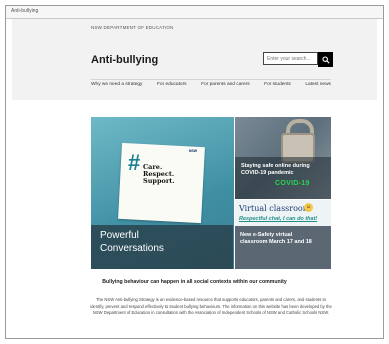  What do you see at coordinates (267, 173) in the screenshot?
I see `caption-line: COVID-19 pandemic` at bounding box center [267, 173].